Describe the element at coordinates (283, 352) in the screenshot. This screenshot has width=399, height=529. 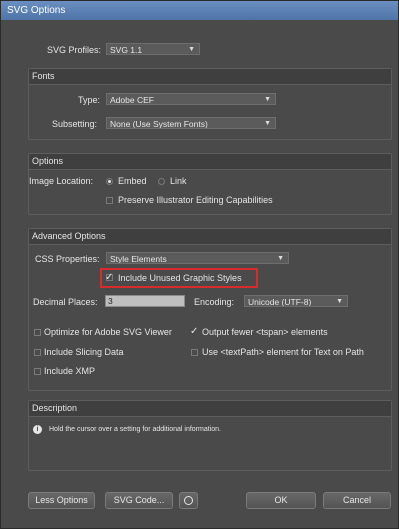
I see `textpath-label: Use <textPath> element for Text on Path` at that location.